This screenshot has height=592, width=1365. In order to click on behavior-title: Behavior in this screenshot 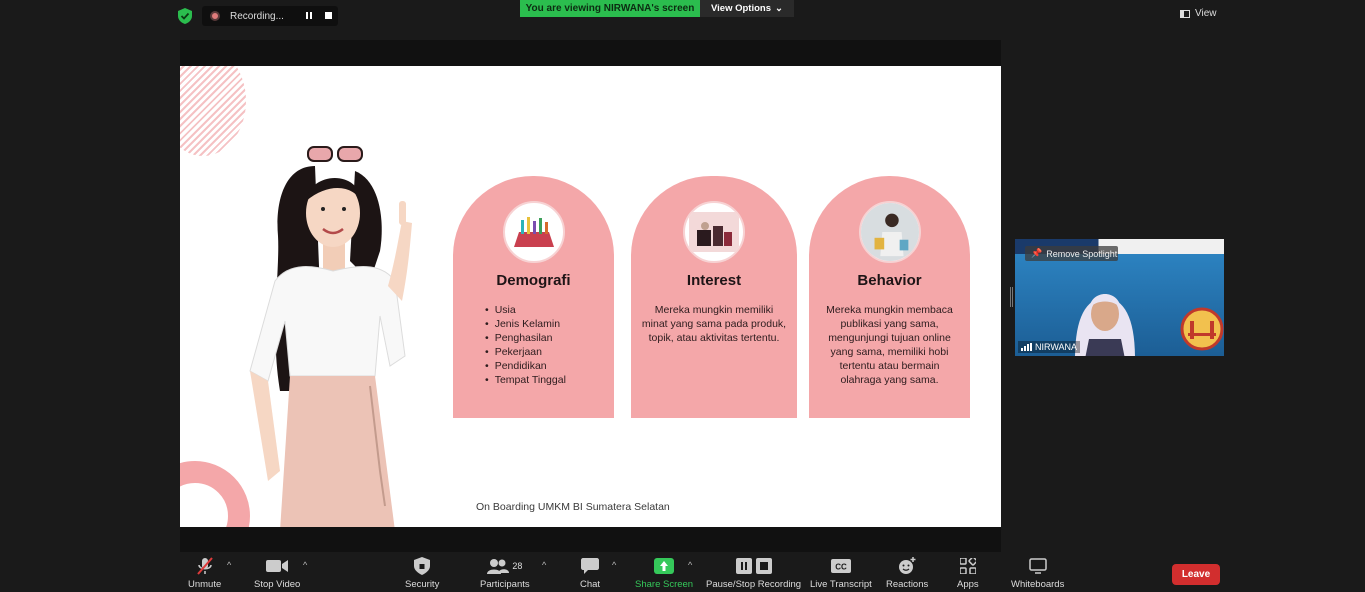, I will do `click(889, 280)`.